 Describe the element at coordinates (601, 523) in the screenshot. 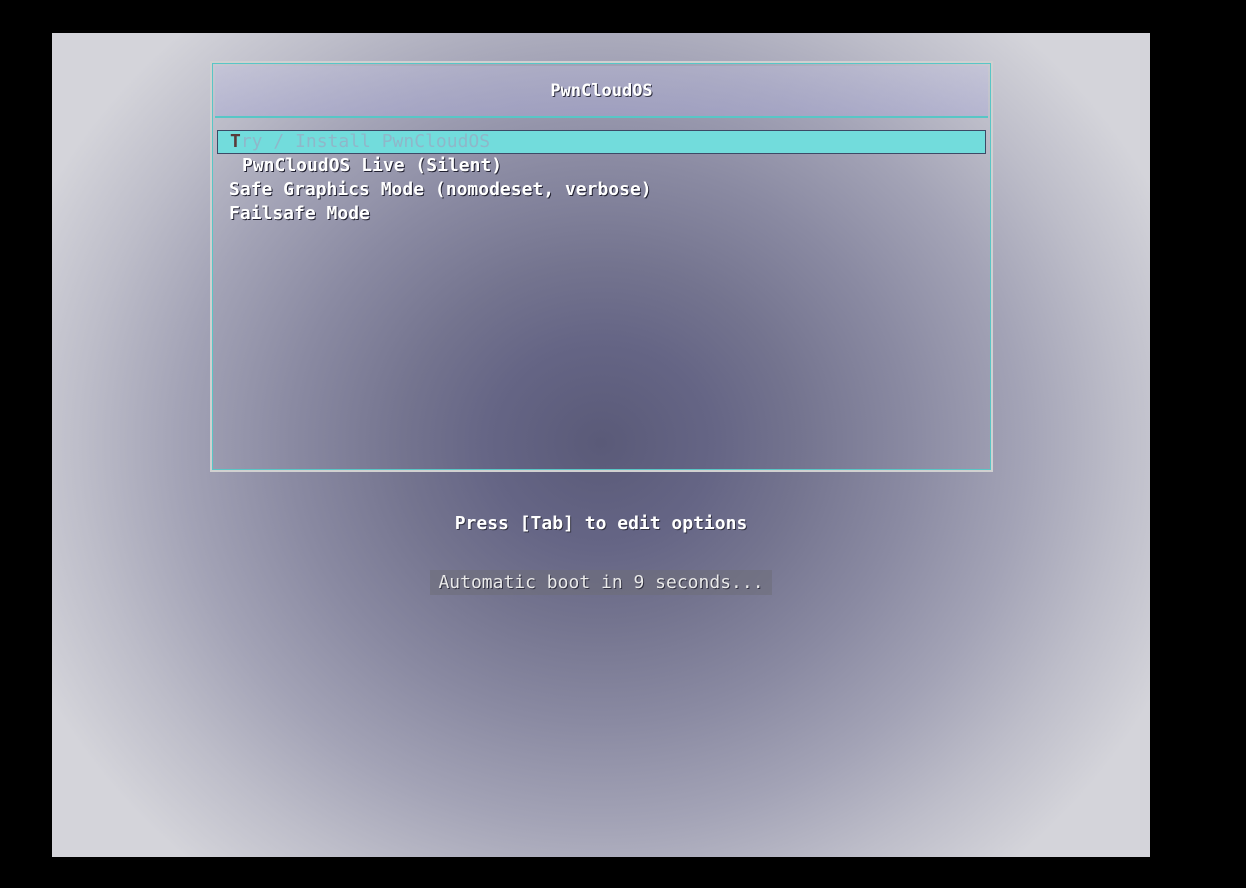

I see `edit-options-hint: Press [Tab] to edit options` at that location.